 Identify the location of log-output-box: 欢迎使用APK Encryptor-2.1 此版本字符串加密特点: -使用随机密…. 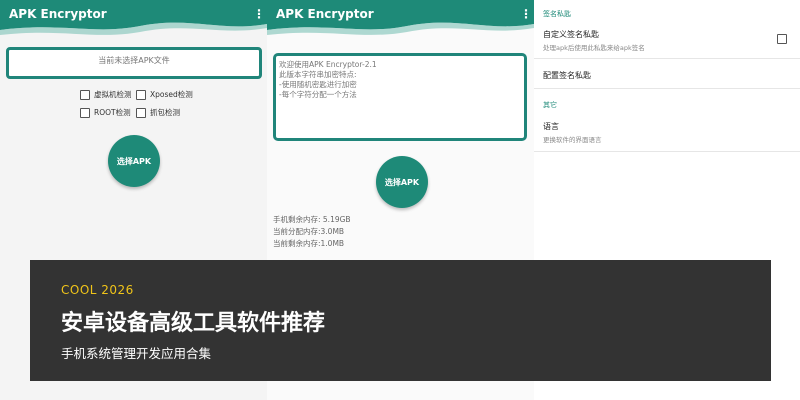
(400, 97).